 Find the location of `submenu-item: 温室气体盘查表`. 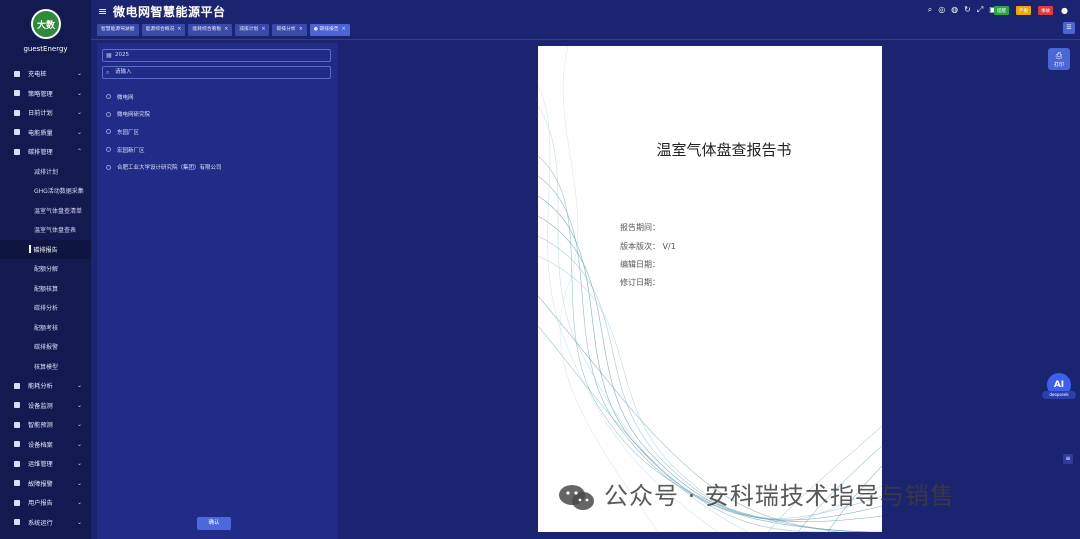

submenu-item: 温室气体盘查表 is located at coordinates (45, 230).